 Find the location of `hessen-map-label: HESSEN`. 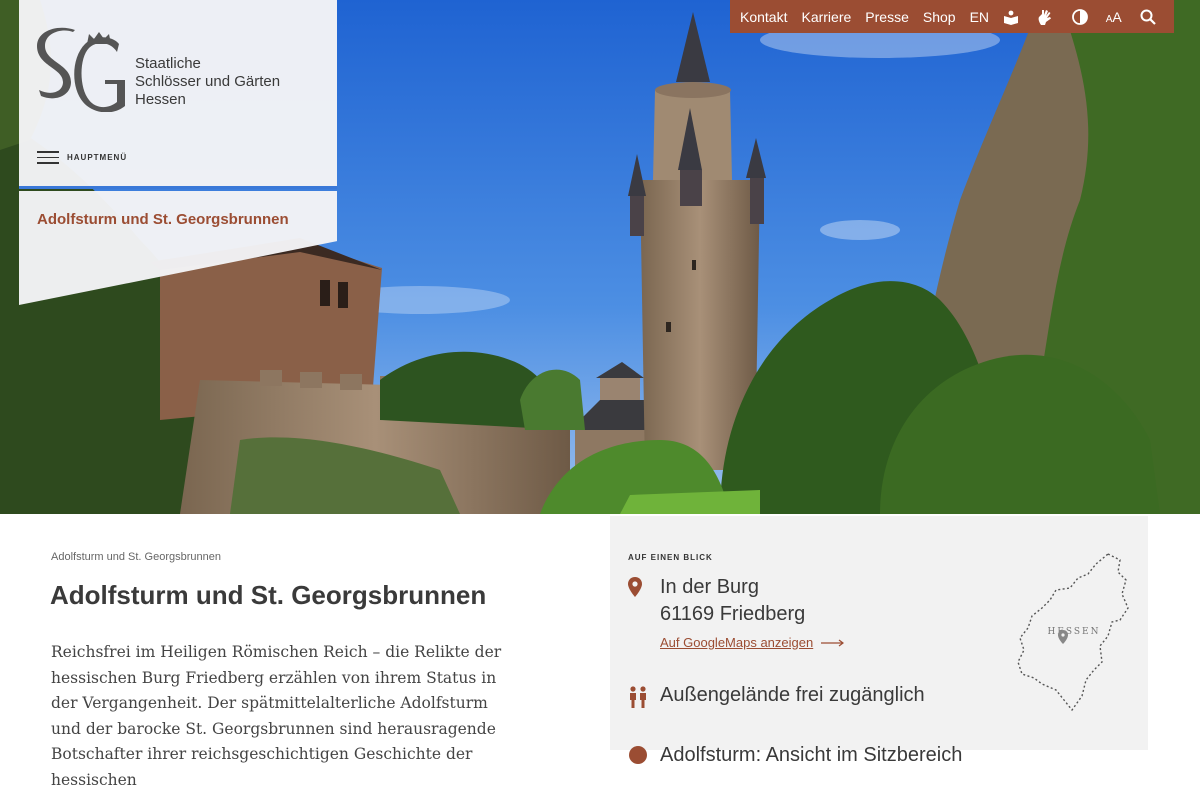

hessen-map-label: HESSEN is located at coordinates (1073, 632).